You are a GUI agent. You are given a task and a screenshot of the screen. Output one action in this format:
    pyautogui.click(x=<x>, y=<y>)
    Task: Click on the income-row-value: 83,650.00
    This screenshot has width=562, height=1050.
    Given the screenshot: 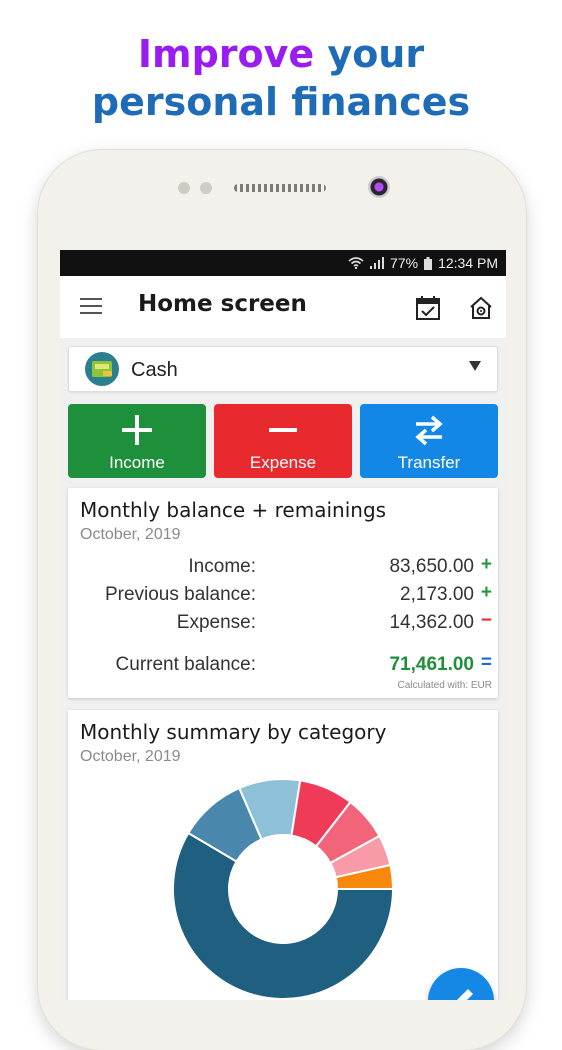 What is the action you would take?
    pyautogui.click(x=431, y=566)
    